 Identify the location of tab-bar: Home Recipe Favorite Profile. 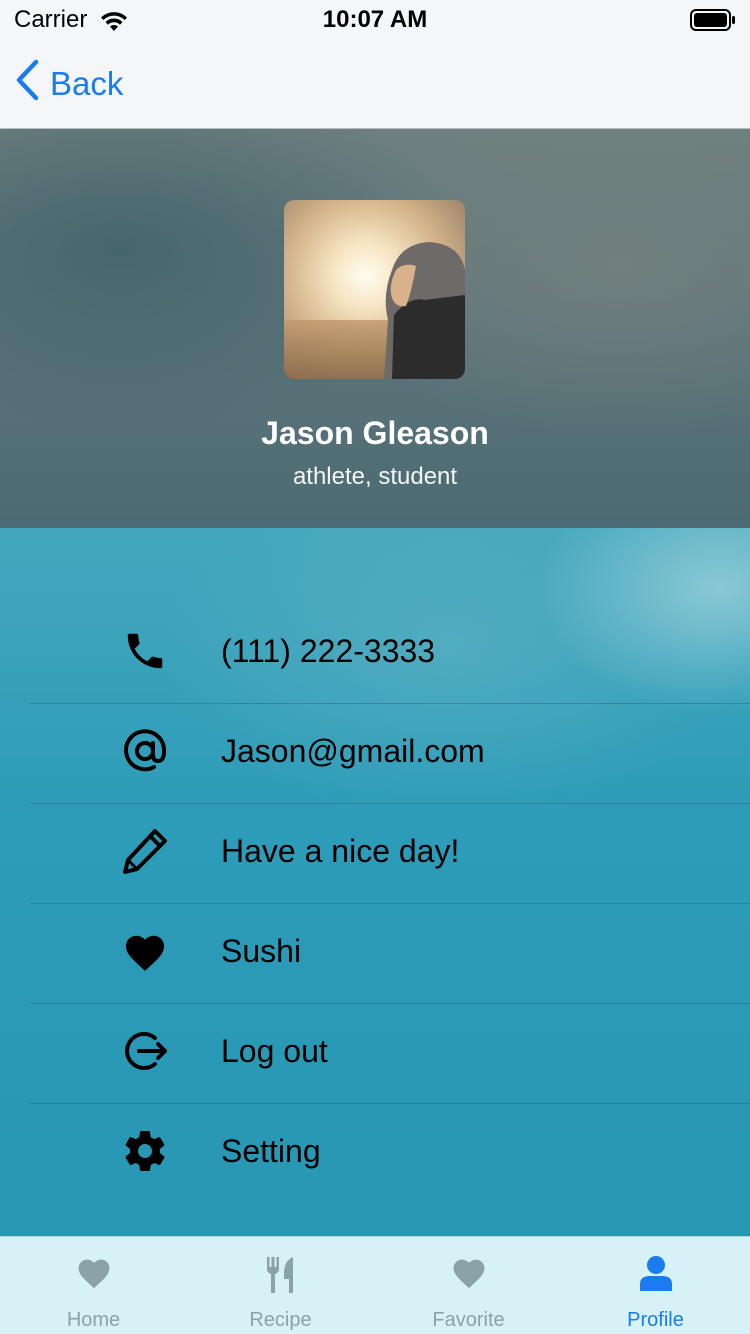
(375, 1285).